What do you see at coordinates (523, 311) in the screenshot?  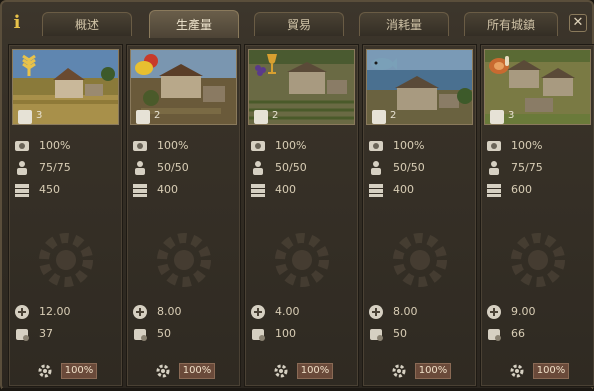 I see `production-rate-value: 9.00` at bounding box center [523, 311].